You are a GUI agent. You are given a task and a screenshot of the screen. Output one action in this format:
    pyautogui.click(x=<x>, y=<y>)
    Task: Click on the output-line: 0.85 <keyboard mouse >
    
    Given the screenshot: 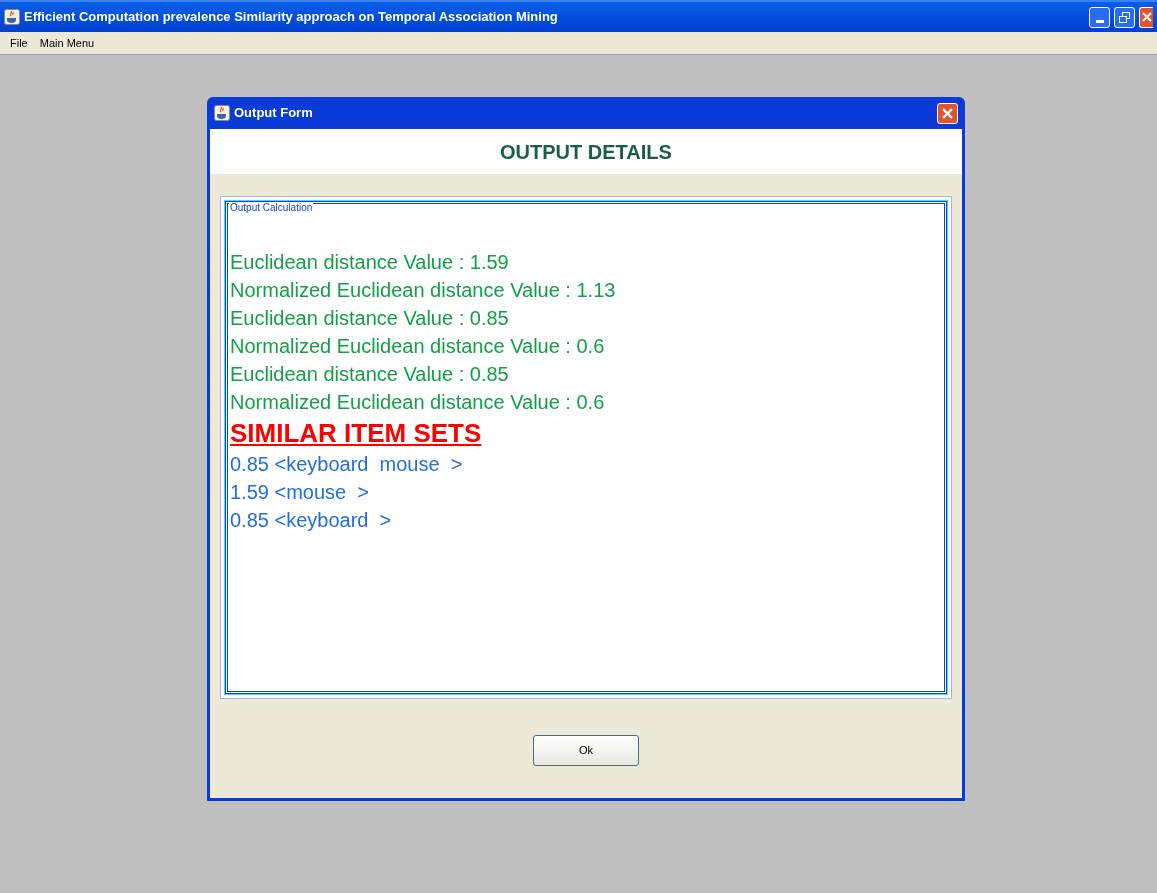 What is the action you would take?
    pyautogui.click(x=346, y=464)
    